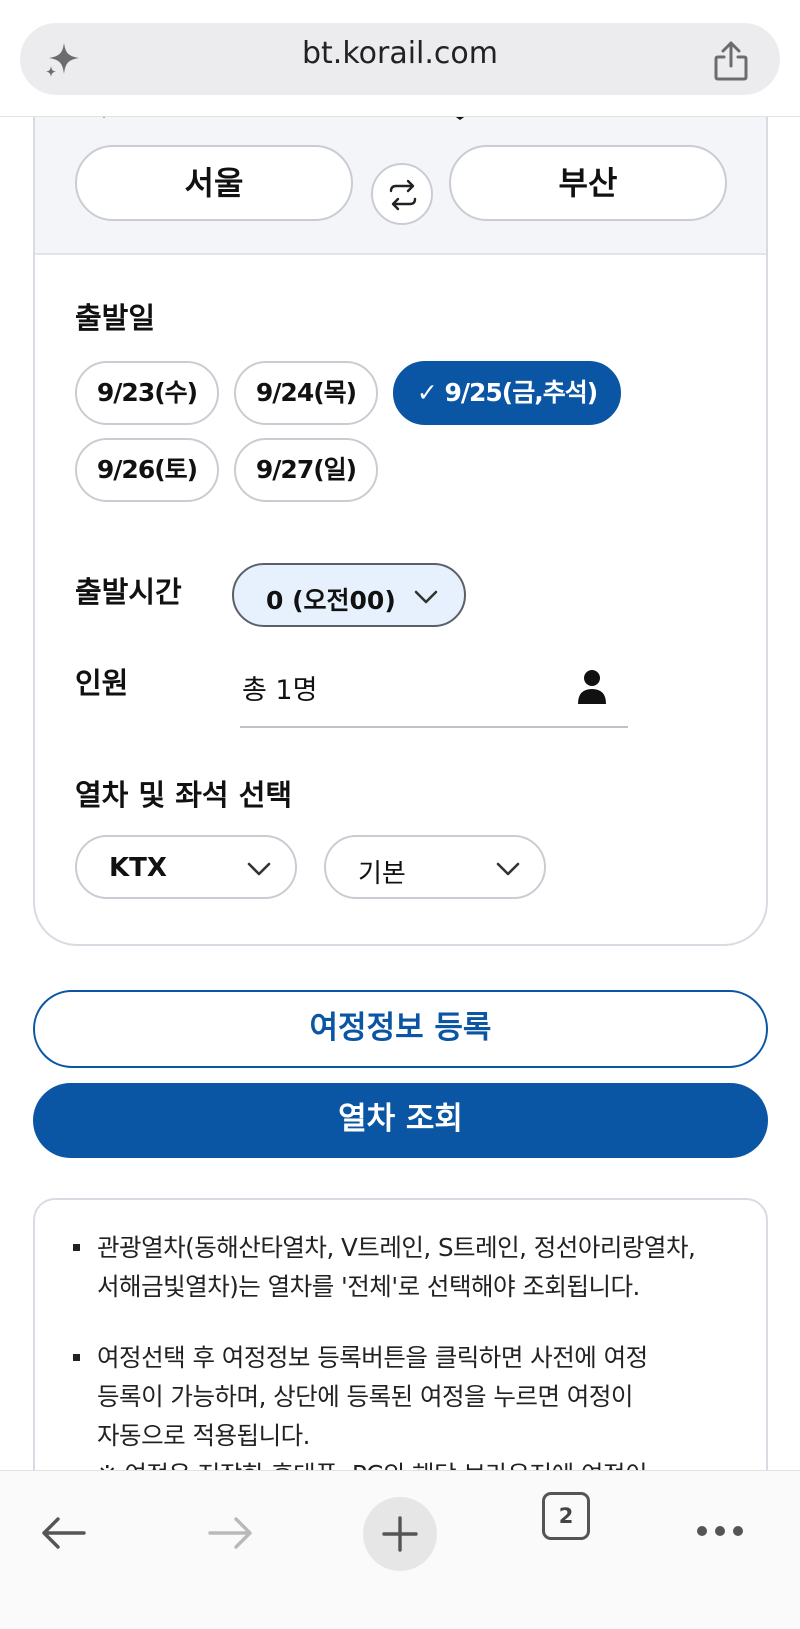  Describe the element at coordinates (63, 1533) in the screenshot. I see `back-arrow-icon` at that location.